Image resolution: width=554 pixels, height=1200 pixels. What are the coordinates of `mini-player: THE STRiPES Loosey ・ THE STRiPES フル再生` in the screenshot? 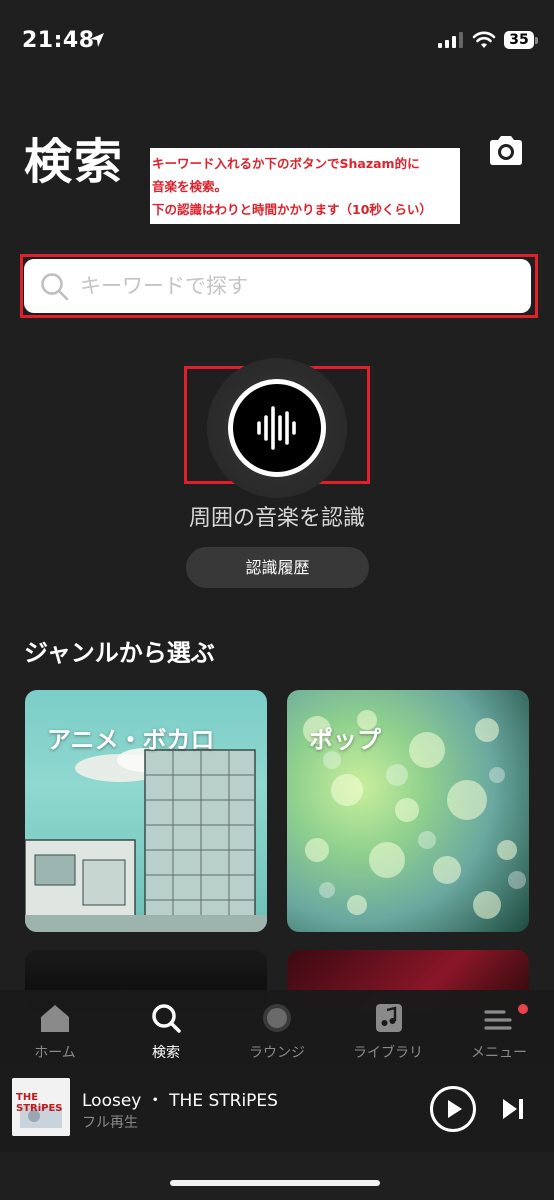 It's located at (277, 1109).